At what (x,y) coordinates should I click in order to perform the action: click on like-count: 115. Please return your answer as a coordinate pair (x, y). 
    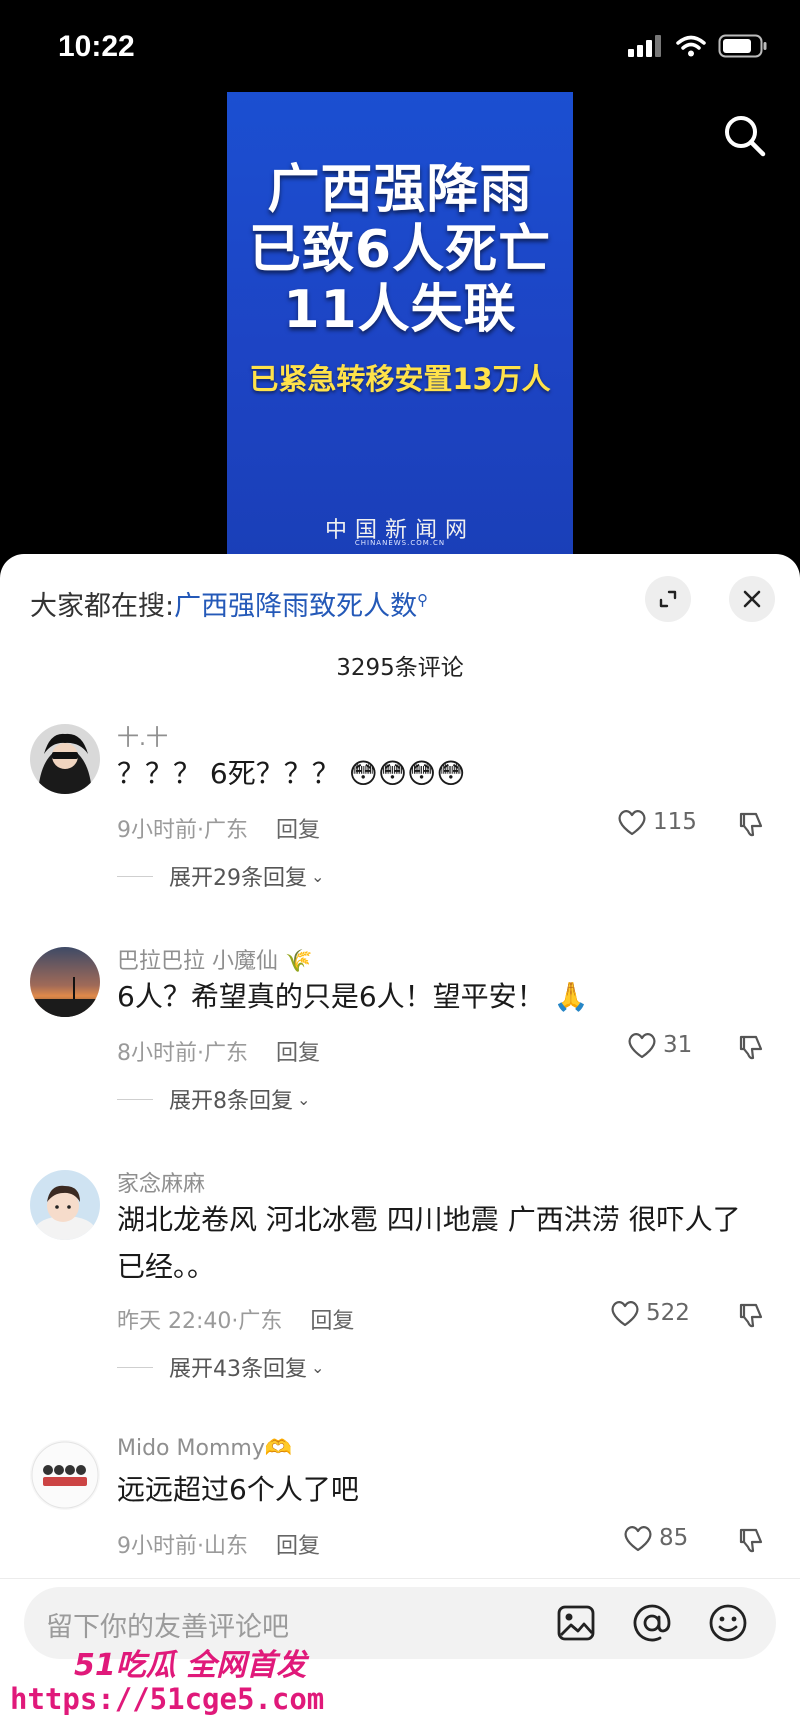
    Looking at the image, I should click on (675, 822).